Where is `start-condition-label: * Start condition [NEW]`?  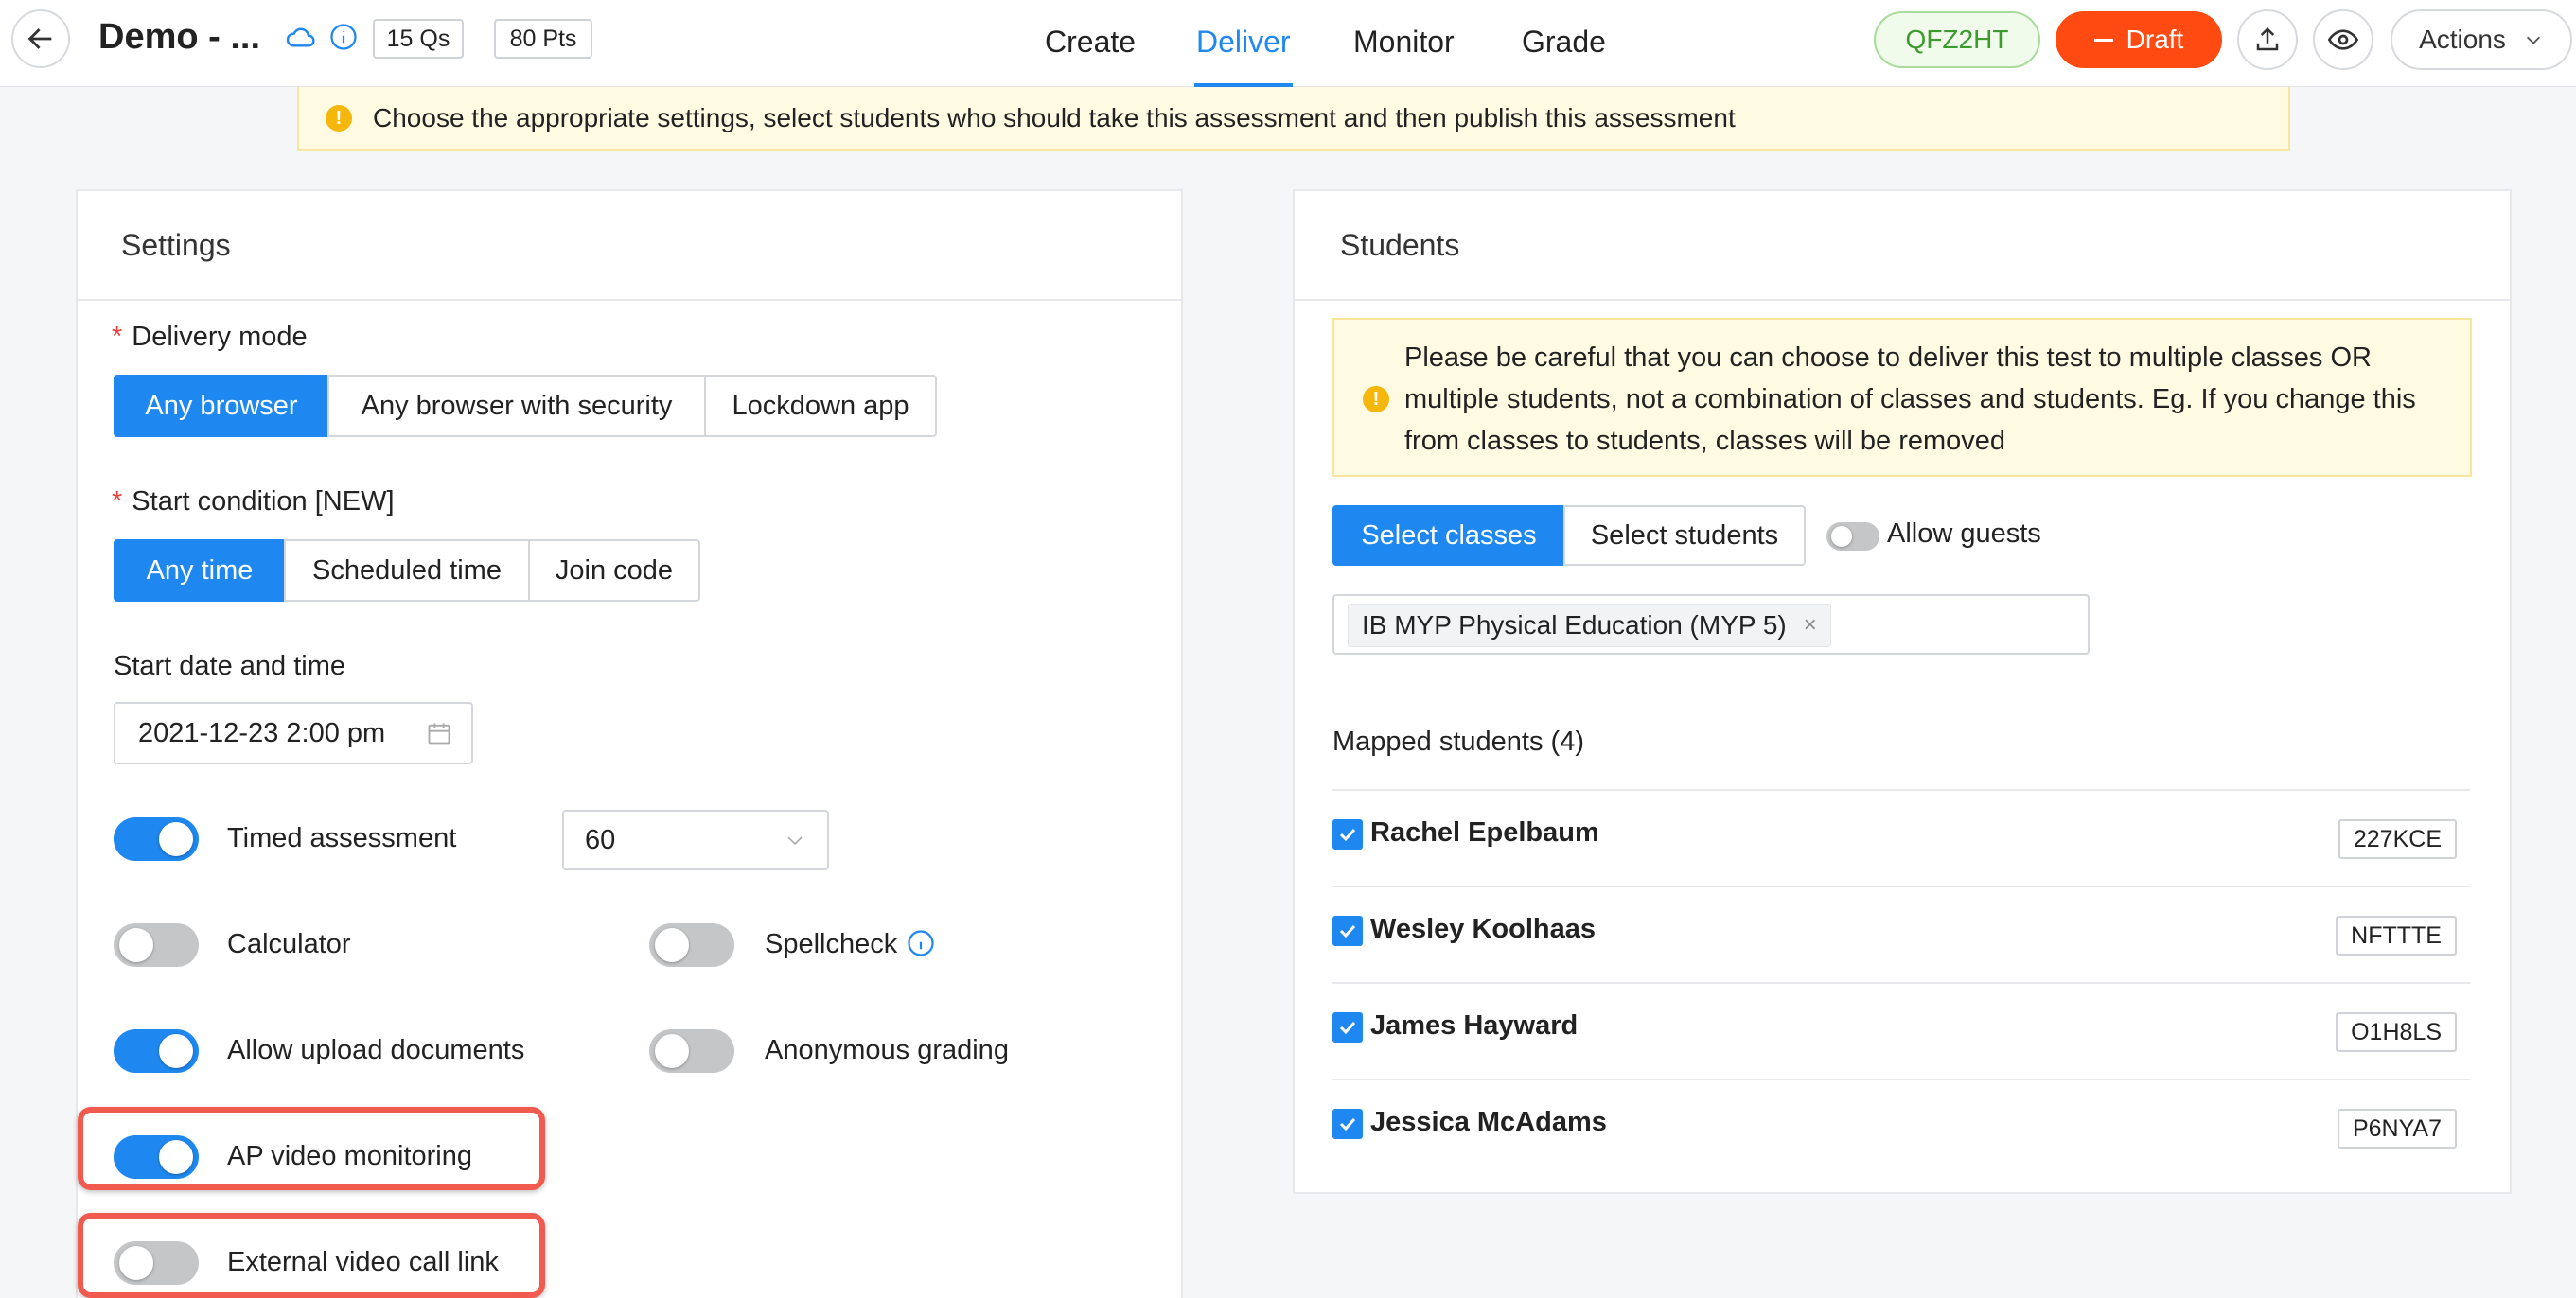 start-condition-label: * Start condition [NEW] is located at coordinates (253, 501).